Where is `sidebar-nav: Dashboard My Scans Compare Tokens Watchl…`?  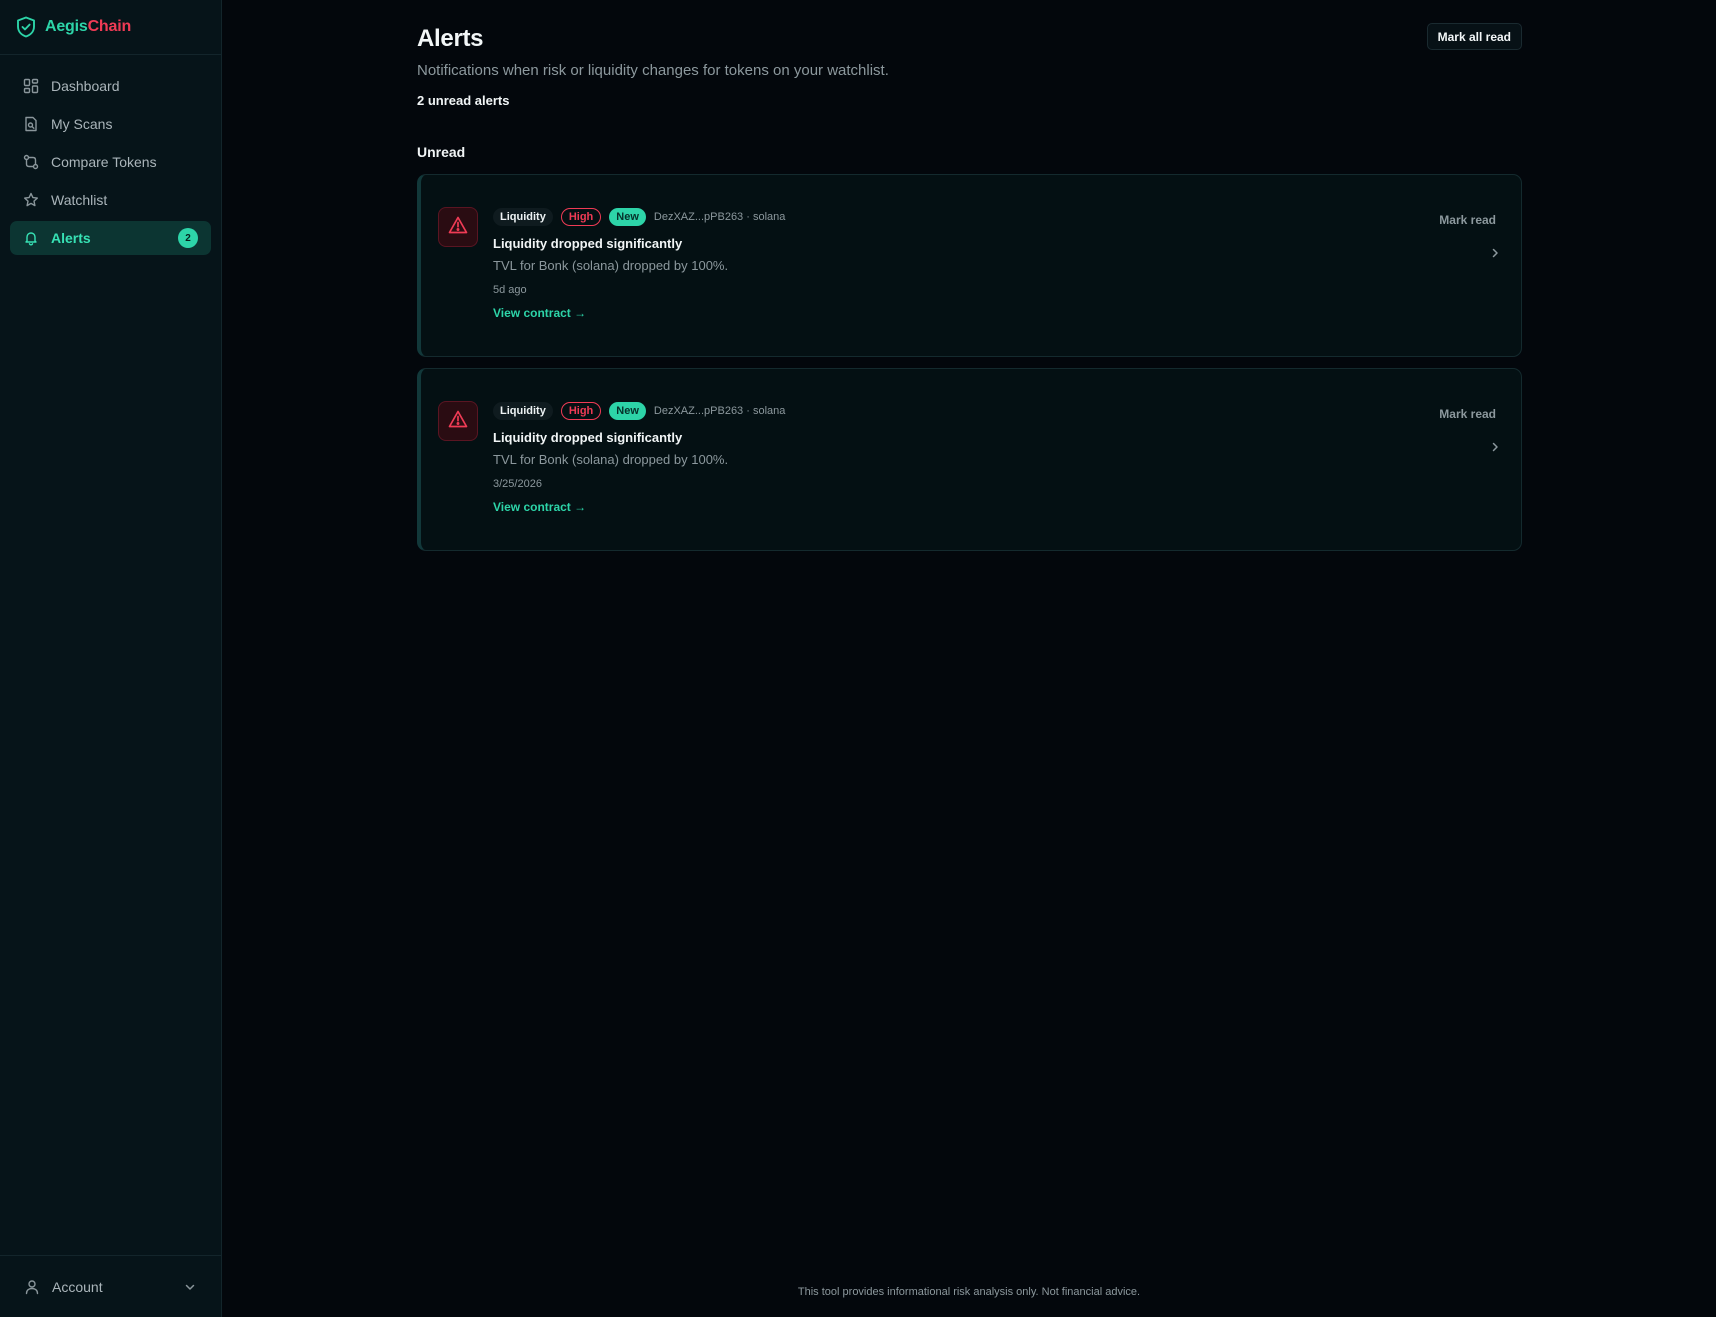
sidebar-nav: Dashboard My Scans Compare Tokens Watchl… is located at coordinates (110, 162).